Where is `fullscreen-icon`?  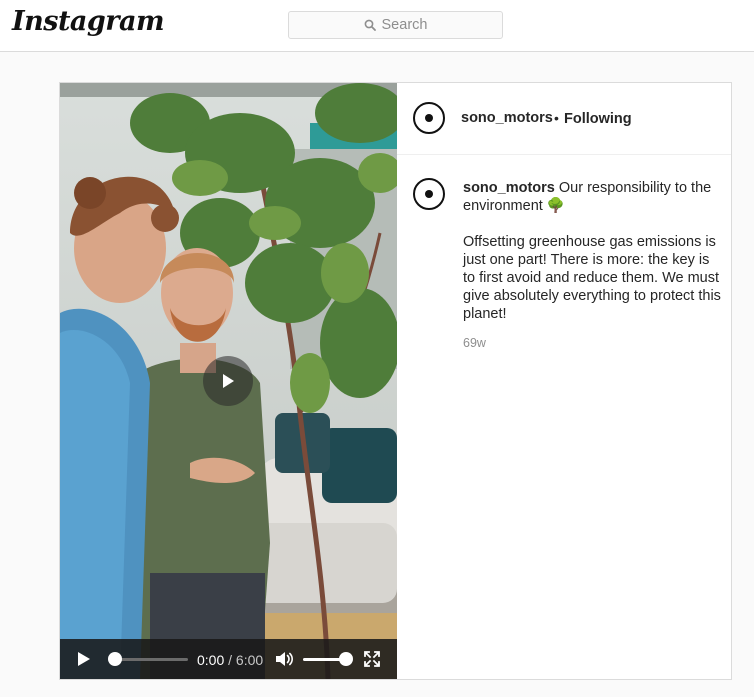 fullscreen-icon is located at coordinates (372, 659).